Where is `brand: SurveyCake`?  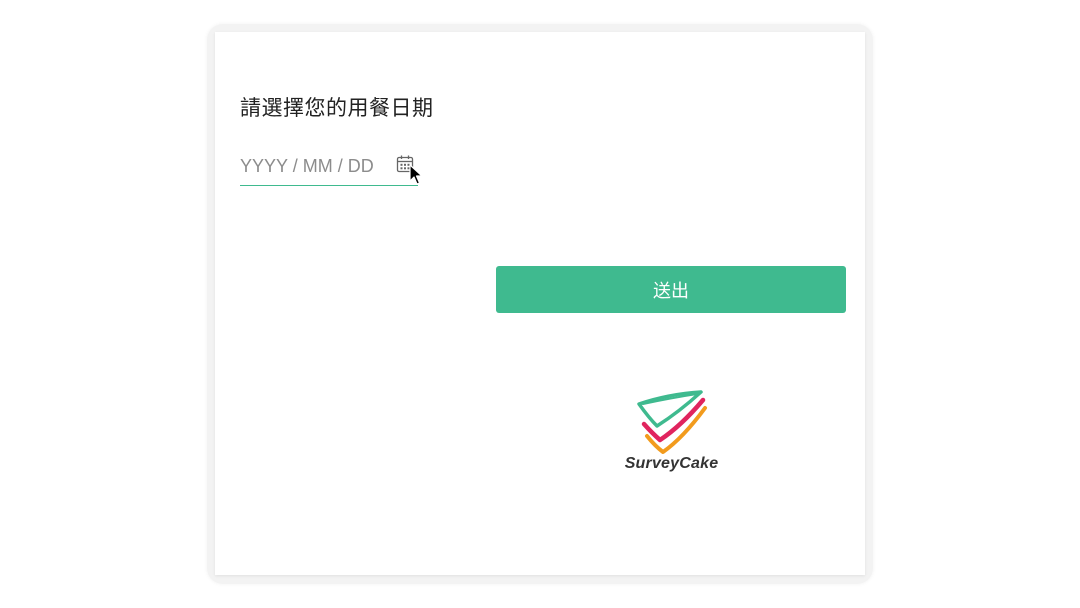 brand: SurveyCake is located at coordinates (675, 435).